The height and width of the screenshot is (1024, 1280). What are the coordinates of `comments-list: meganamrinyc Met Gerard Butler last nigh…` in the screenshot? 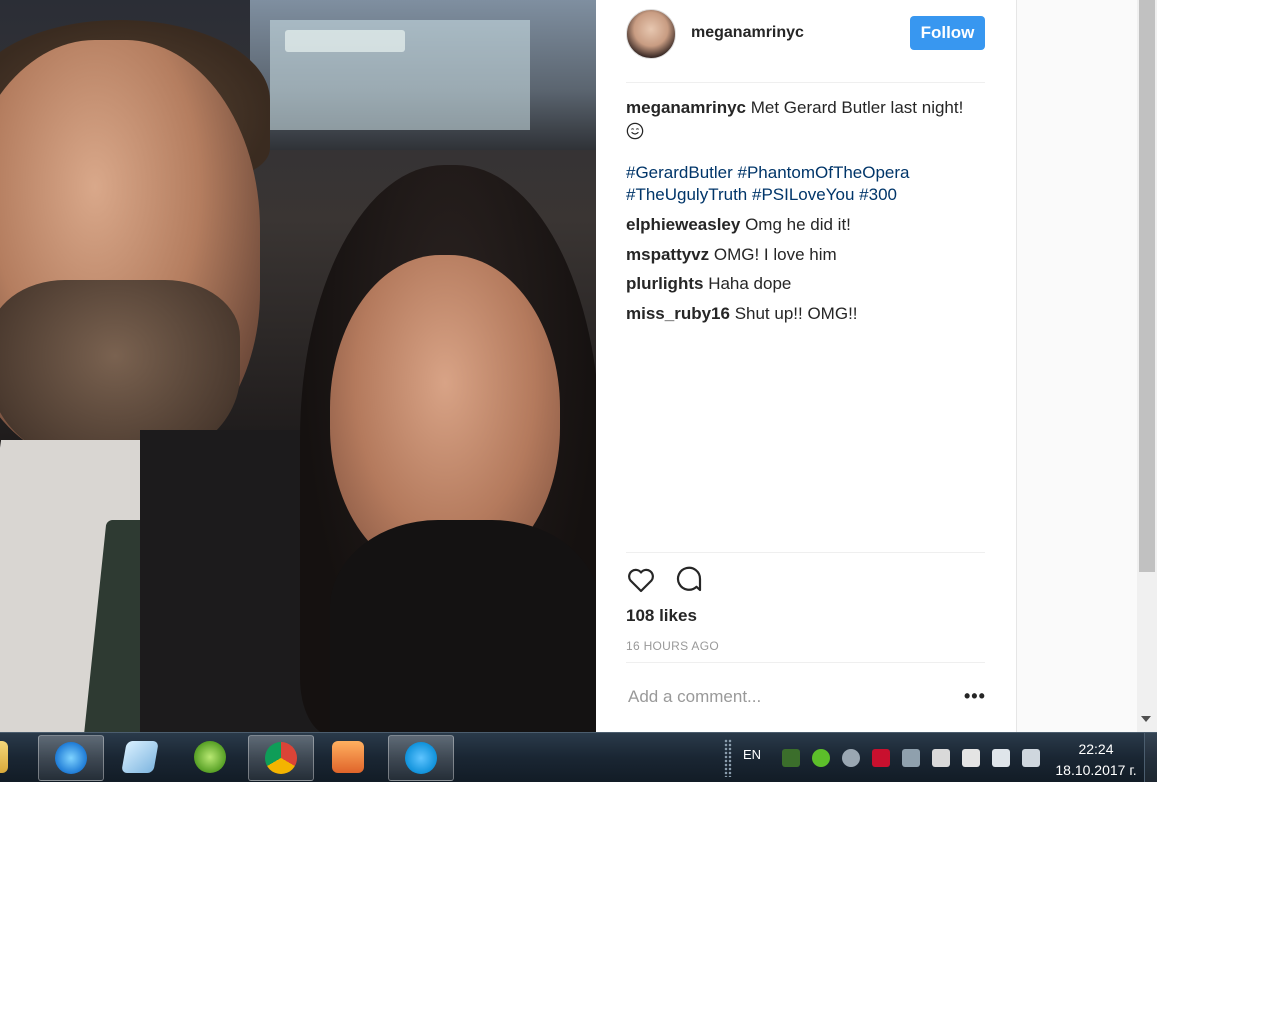 It's located at (806, 214).